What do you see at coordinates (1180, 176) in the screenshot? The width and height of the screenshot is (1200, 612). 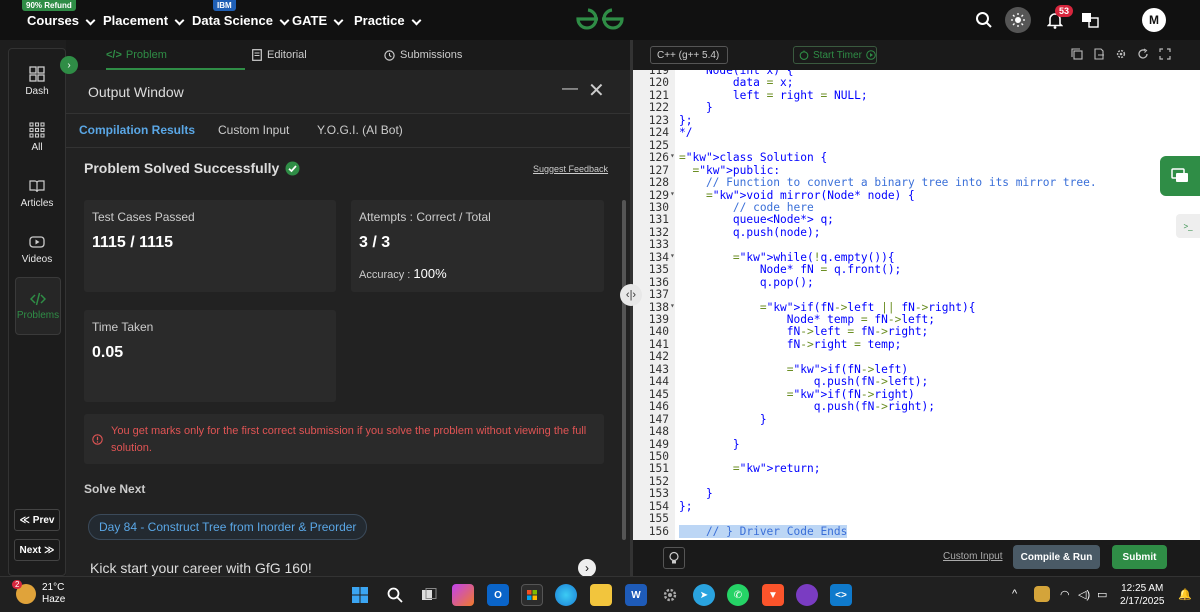 I see `chat-icon` at bounding box center [1180, 176].